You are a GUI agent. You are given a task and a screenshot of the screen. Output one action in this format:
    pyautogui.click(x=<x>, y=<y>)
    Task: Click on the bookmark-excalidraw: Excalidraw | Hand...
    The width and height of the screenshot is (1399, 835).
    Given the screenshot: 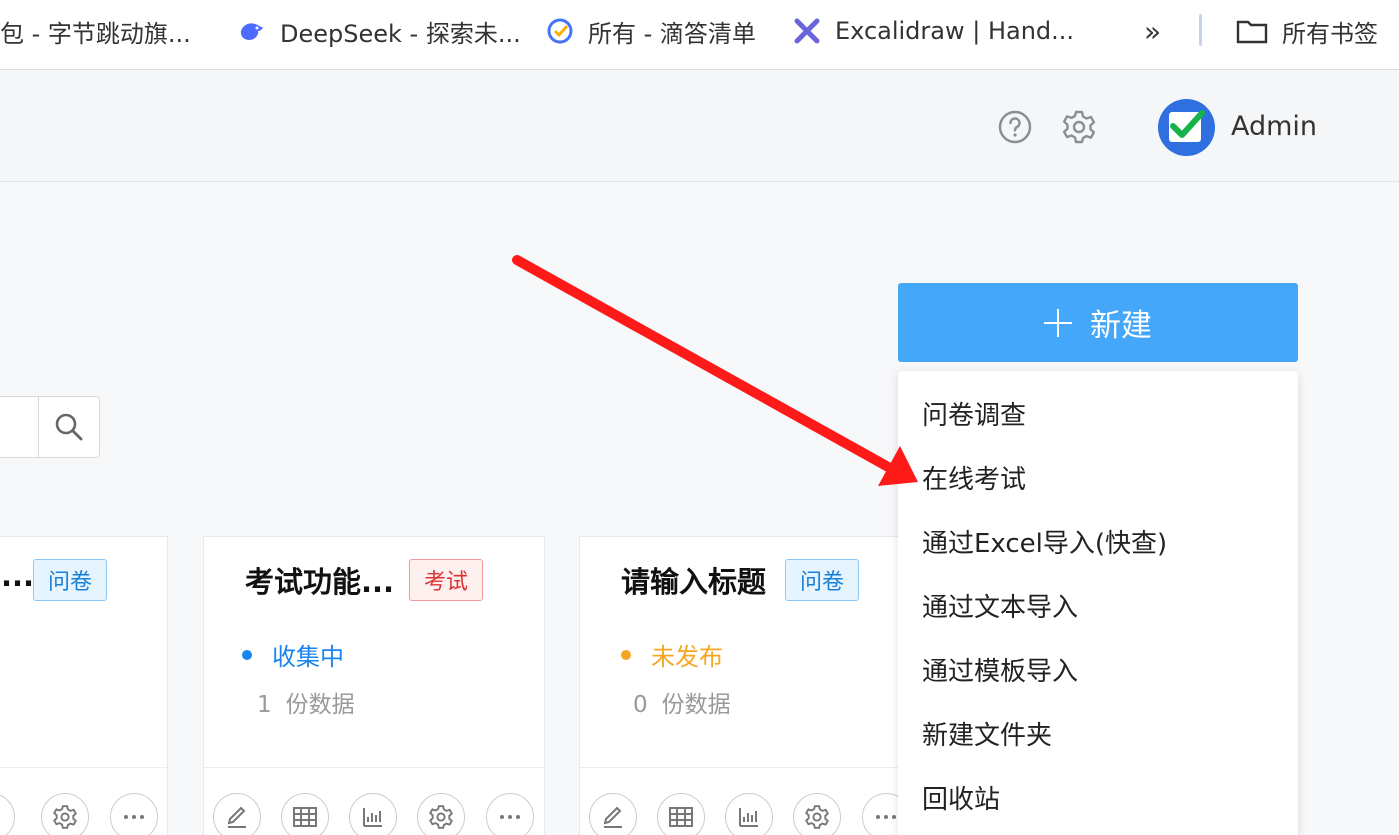 What is the action you would take?
    pyautogui.click(x=933, y=31)
    